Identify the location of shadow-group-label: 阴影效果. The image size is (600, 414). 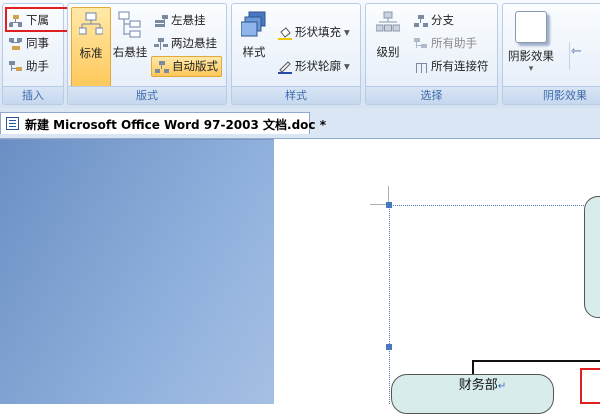
(551, 95).